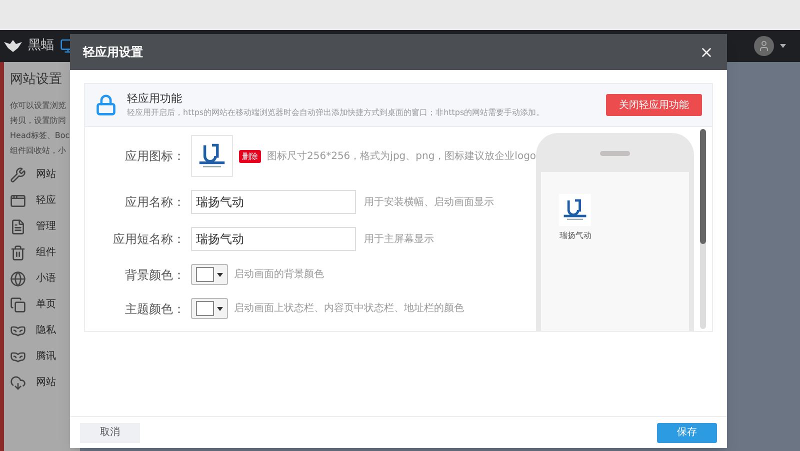  I want to click on sidebar-item: 单页, so click(45, 305).